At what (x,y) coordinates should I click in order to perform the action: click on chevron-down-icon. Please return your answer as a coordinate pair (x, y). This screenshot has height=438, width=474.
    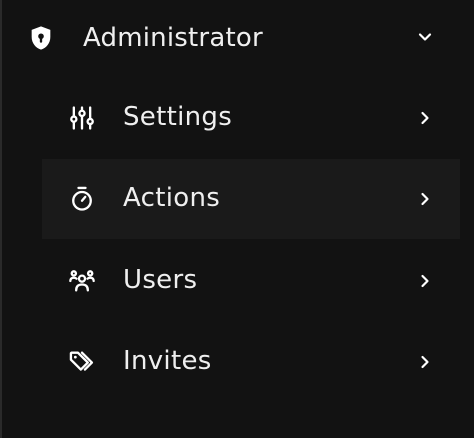
    Looking at the image, I should click on (425, 37).